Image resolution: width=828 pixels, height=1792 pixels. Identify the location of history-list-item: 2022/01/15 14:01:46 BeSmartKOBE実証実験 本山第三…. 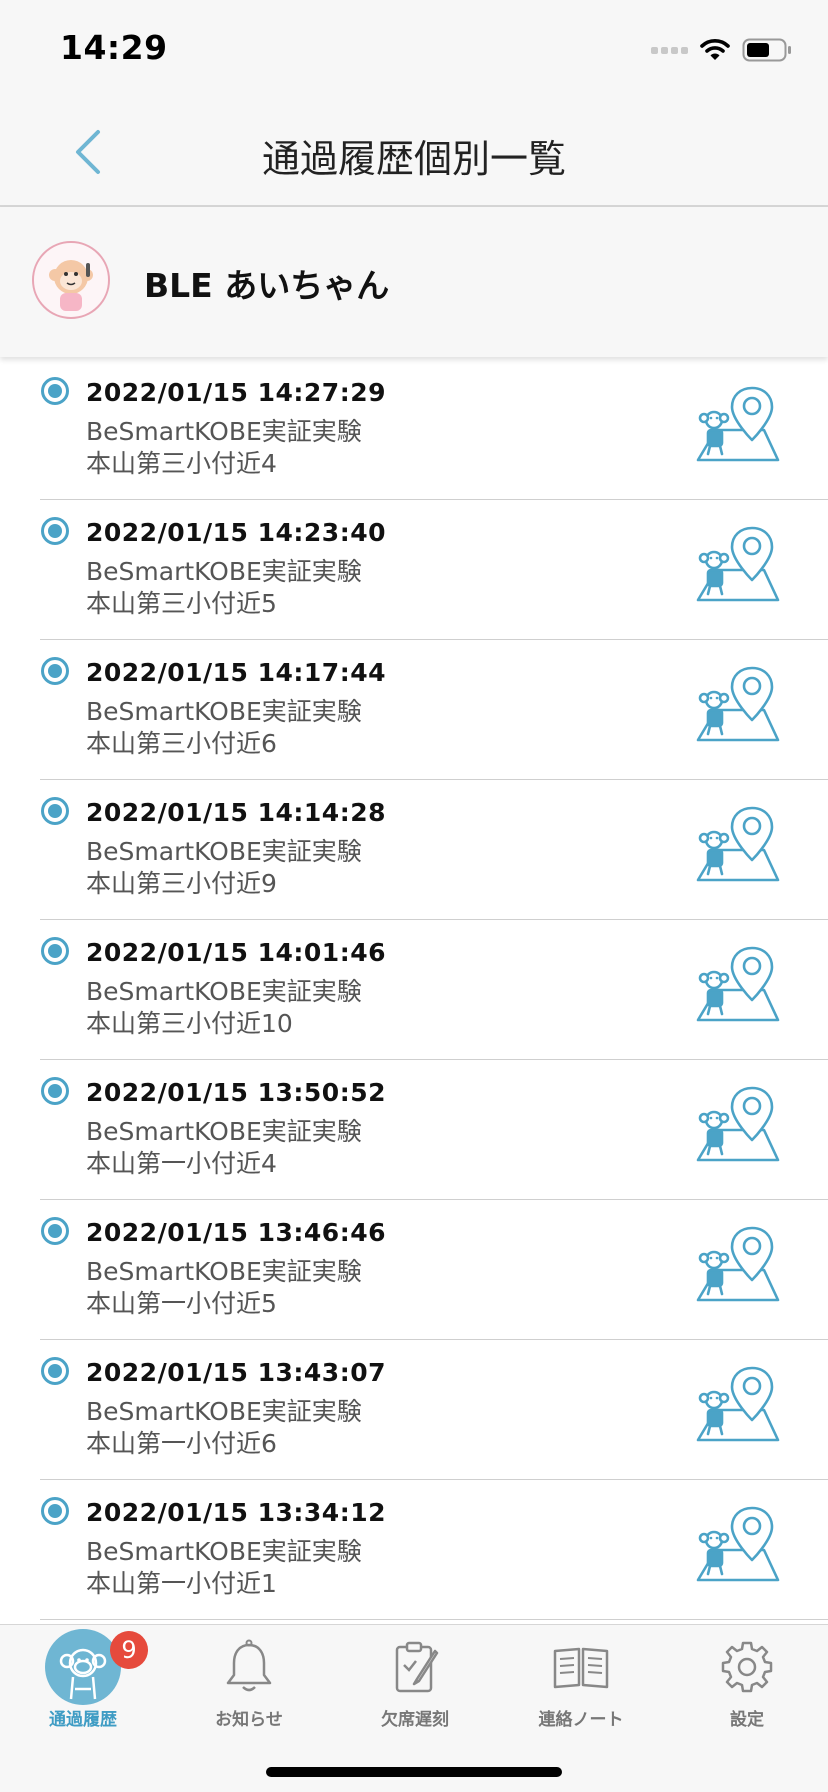
(414, 990).